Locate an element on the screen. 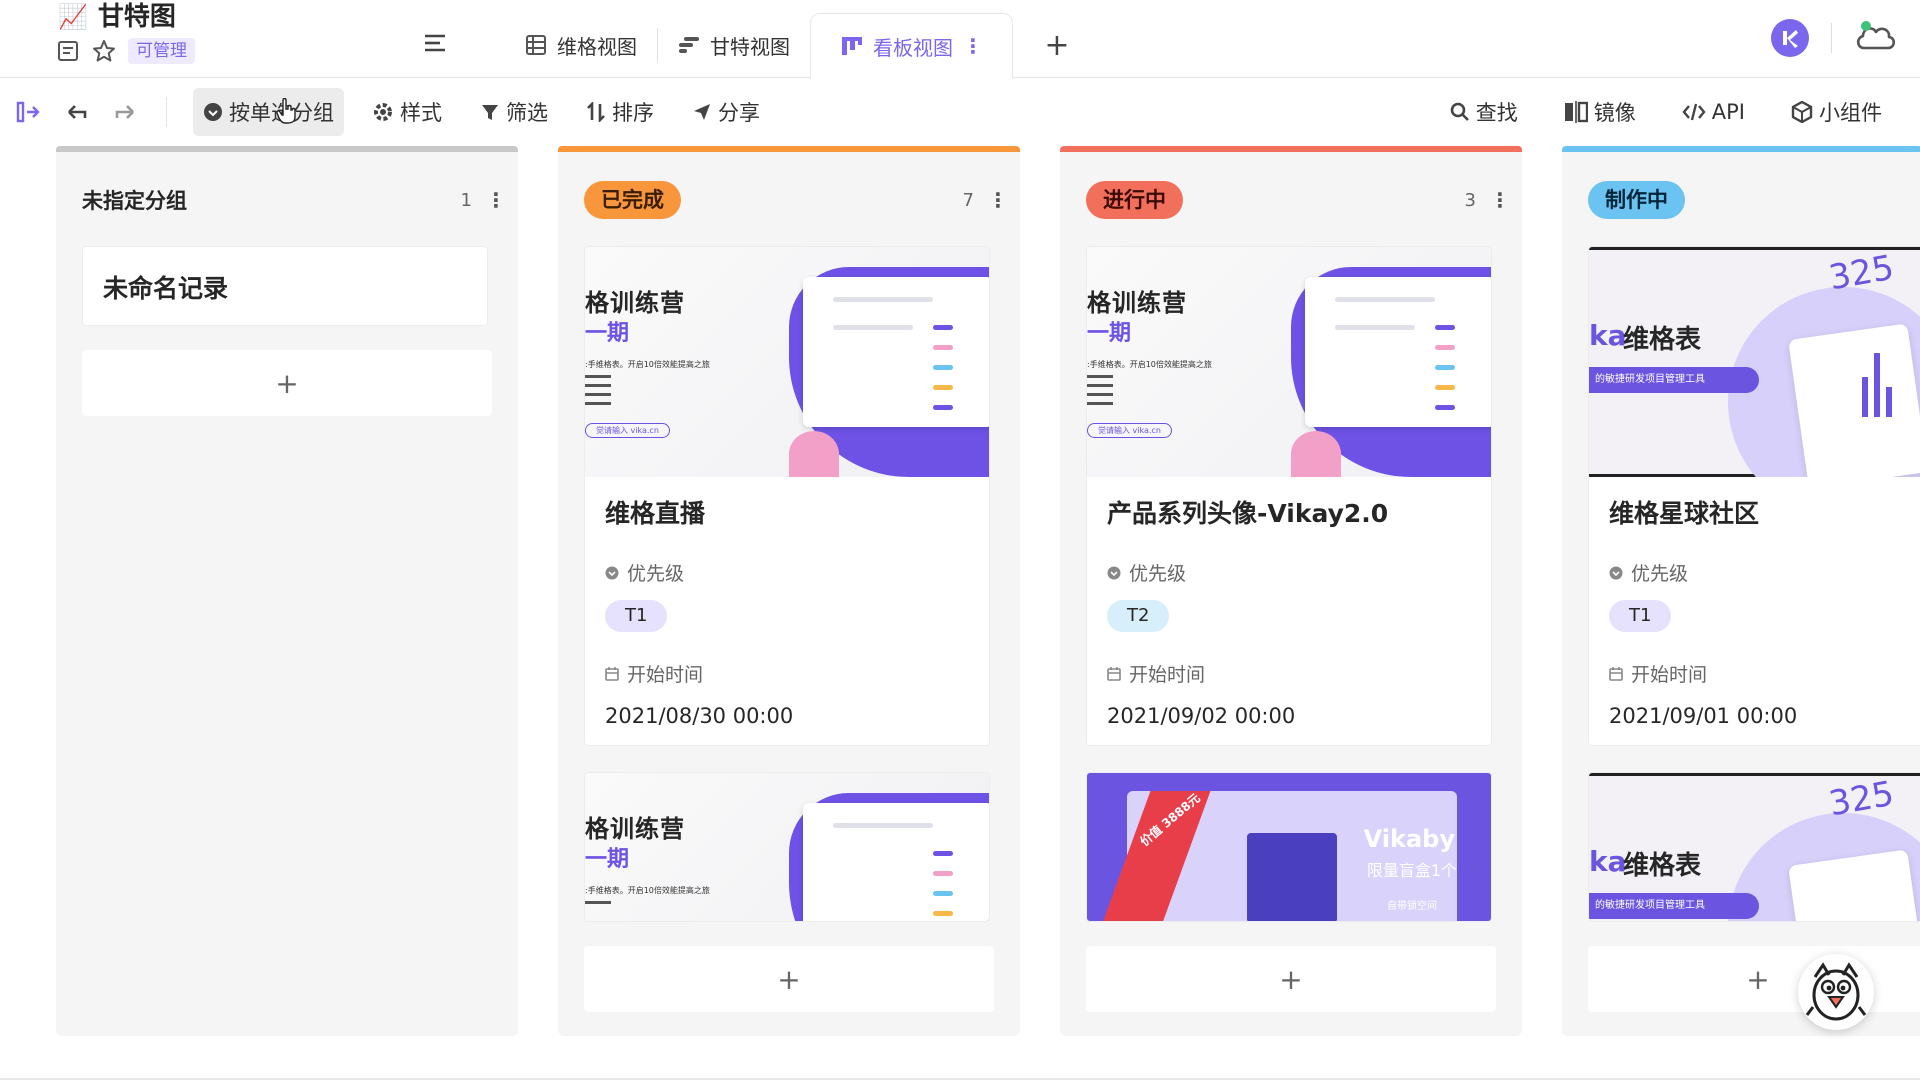 The height and width of the screenshot is (1080, 1920). api-button: API is located at coordinates (1713, 112).